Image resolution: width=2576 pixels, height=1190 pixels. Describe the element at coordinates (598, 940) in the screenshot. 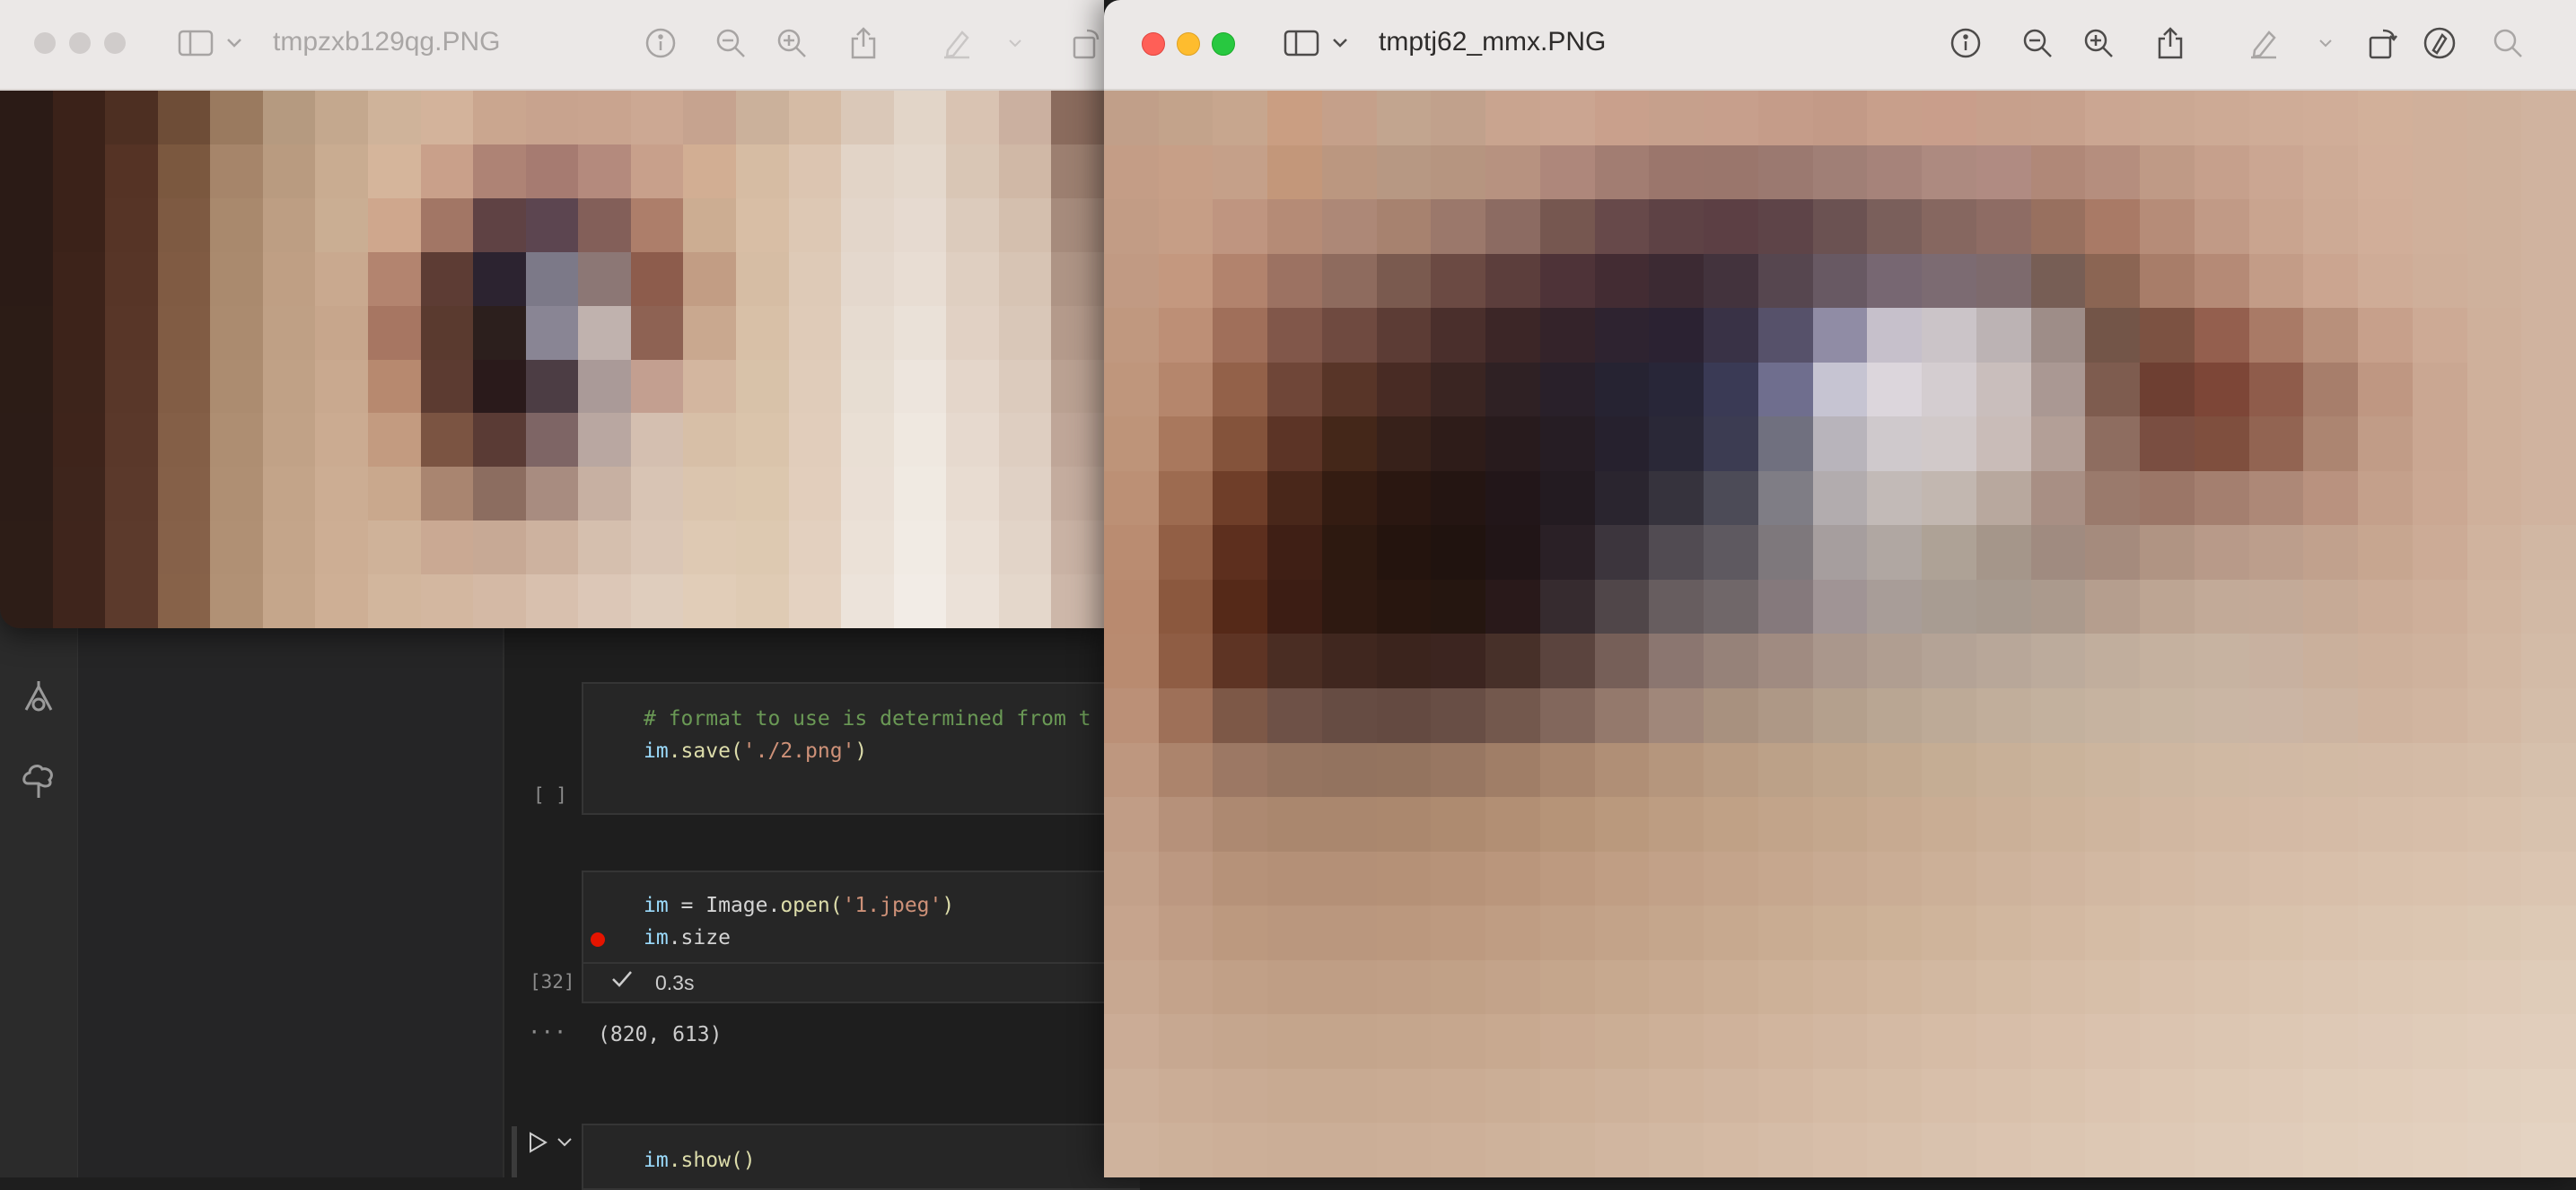

I see `breakpoint-dot` at that location.